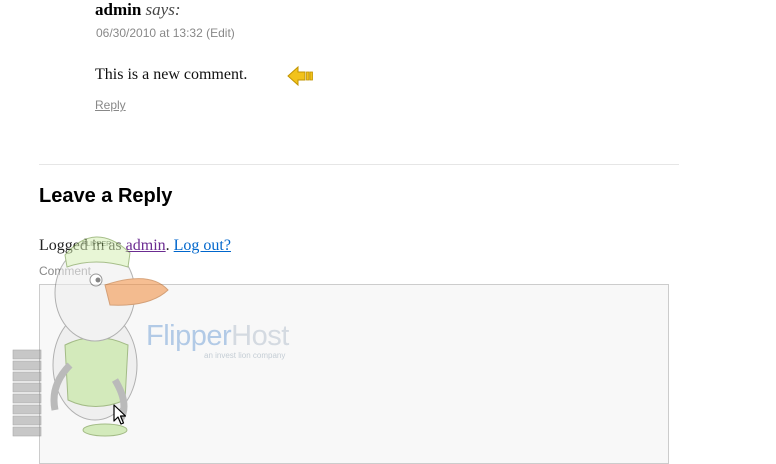 Image resolution: width=776 pixels, height=464 pixels. What do you see at coordinates (189, 336) in the screenshot?
I see `logo-name-part1: Flipper` at bounding box center [189, 336].